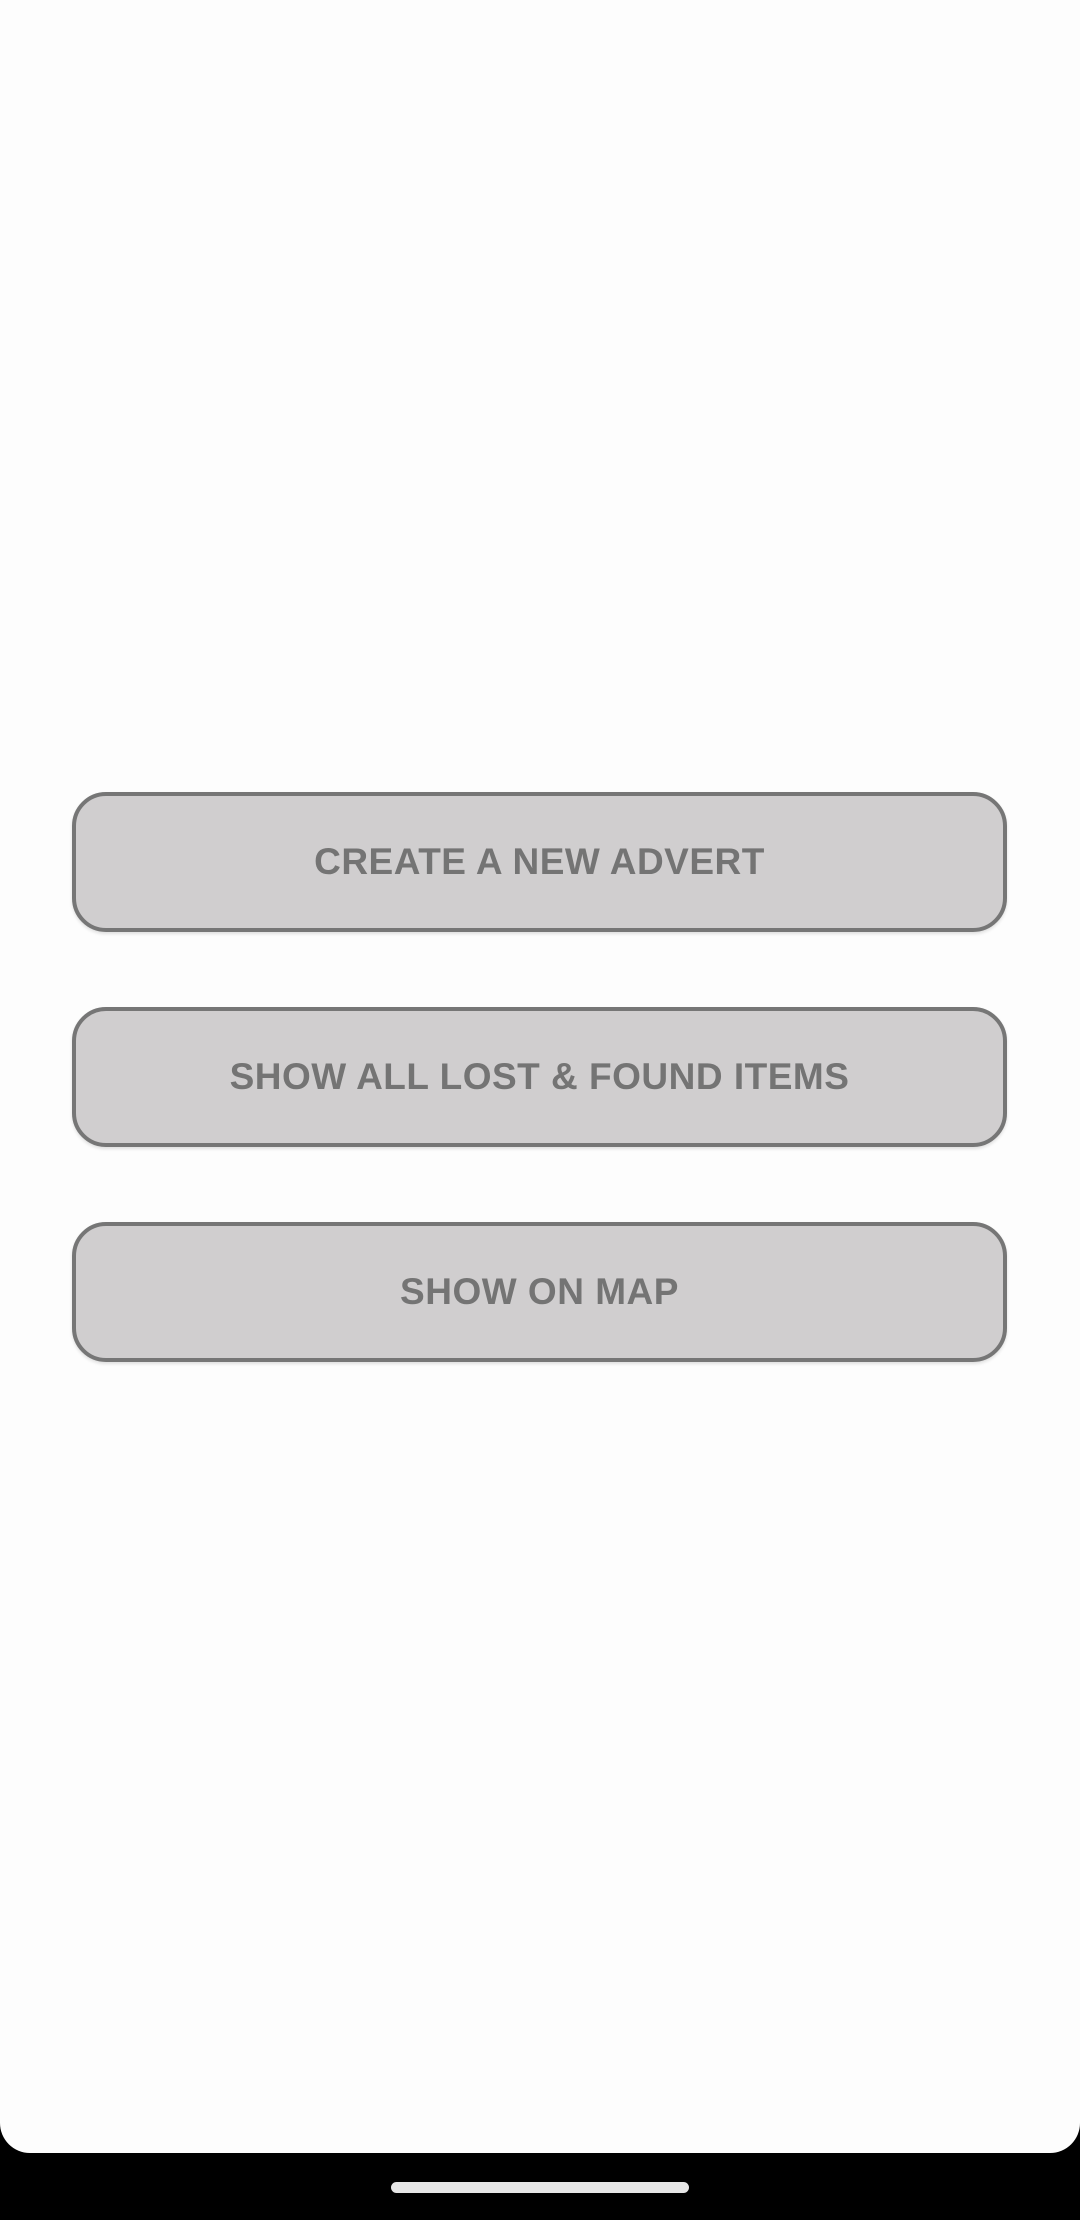  What do you see at coordinates (1065, 2138) in the screenshot?
I see `screen-corner-right` at bounding box center [1065, 2138].